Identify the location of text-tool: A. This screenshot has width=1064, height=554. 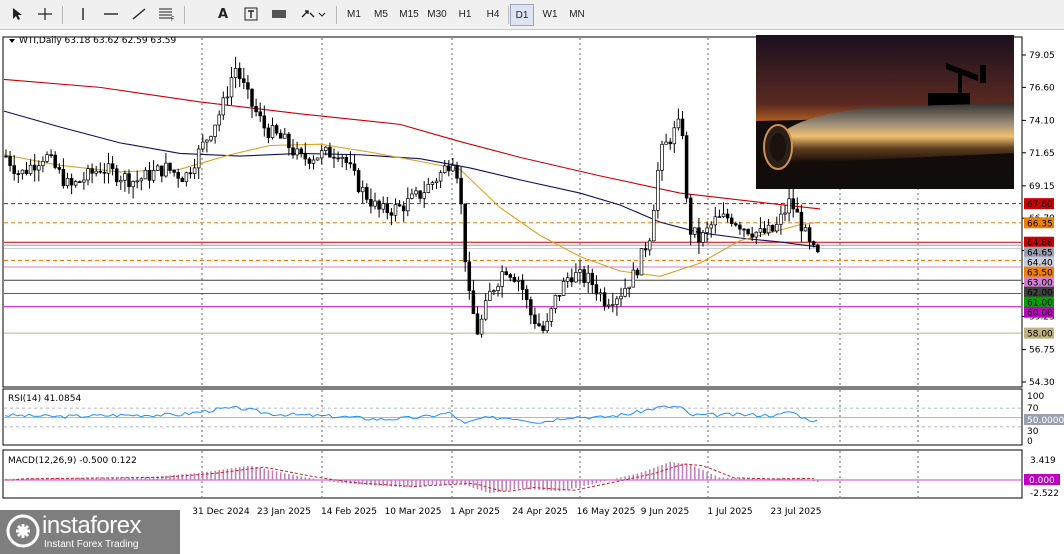
(223, 15).